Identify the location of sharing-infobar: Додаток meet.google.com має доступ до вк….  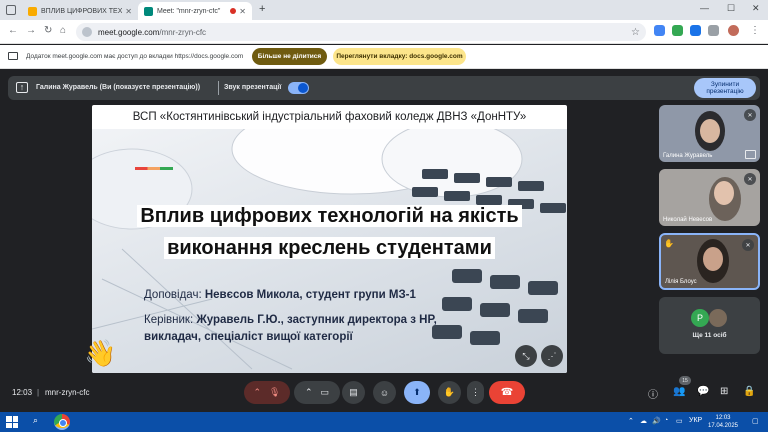
(384, 57).